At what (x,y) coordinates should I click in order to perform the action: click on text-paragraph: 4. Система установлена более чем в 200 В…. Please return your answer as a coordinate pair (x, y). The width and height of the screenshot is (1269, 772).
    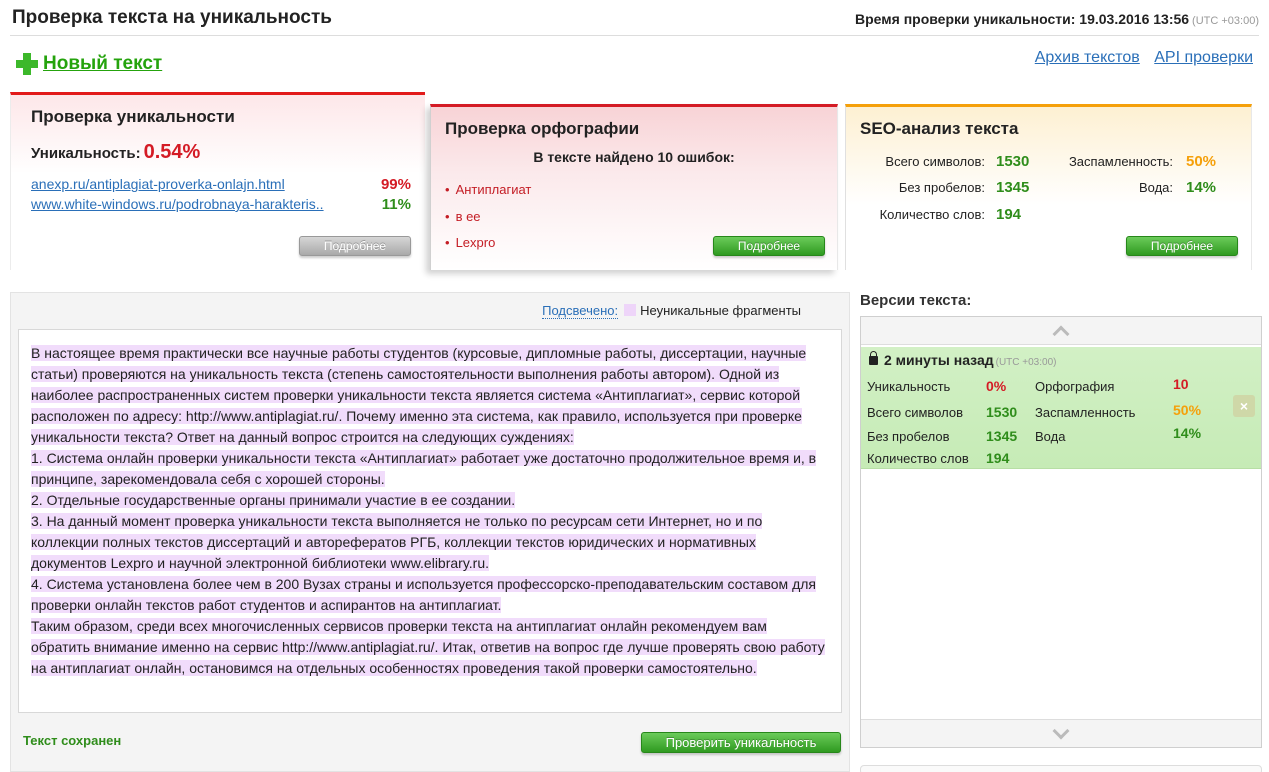
    Looking at the image, I should click on (423, 594).